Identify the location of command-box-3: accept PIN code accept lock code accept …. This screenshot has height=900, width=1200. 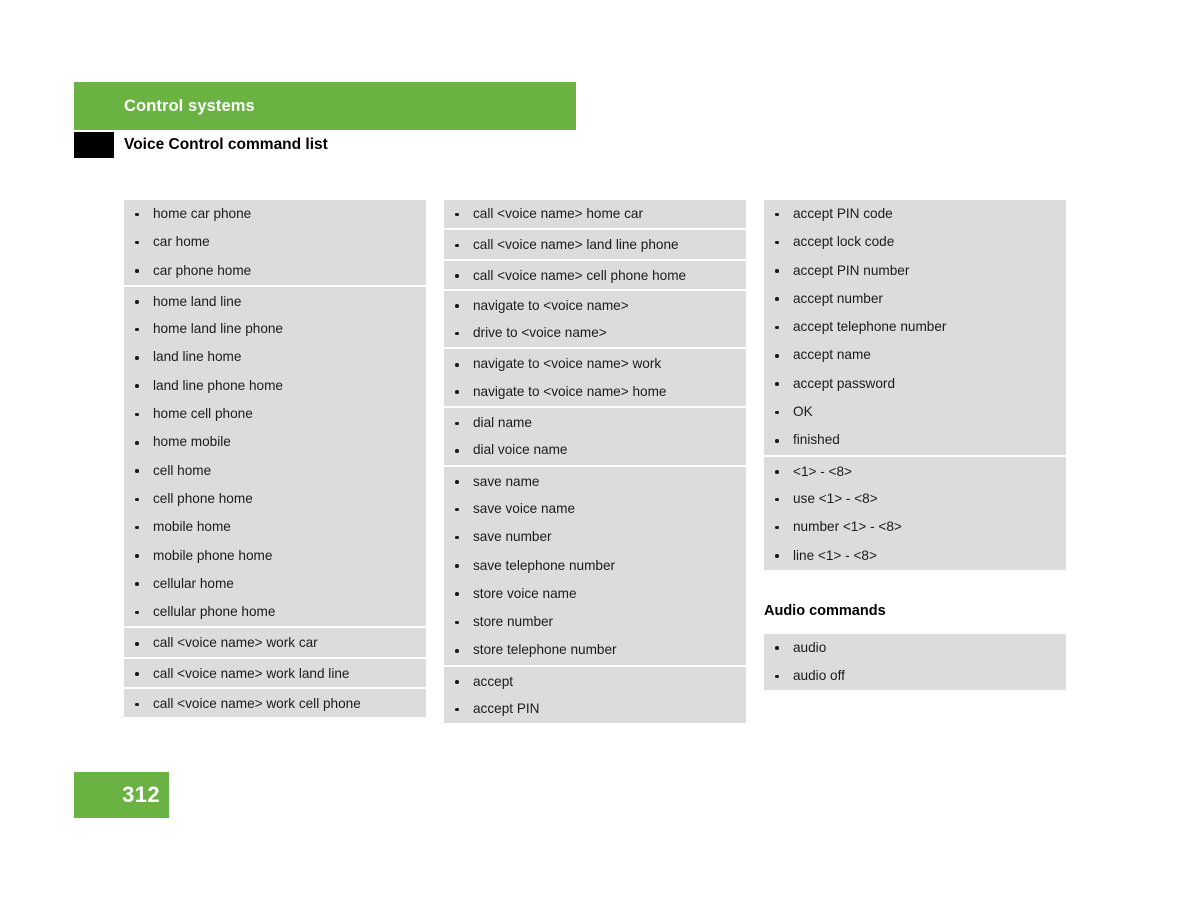
(915, 385).